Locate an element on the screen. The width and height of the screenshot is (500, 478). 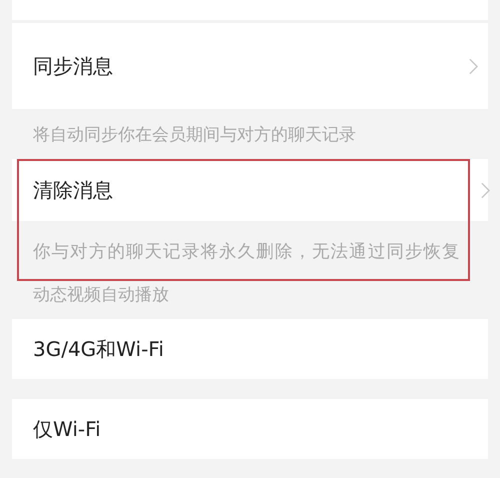
option-label: 仅Wi-Fi is located at coordinates (67, 429).